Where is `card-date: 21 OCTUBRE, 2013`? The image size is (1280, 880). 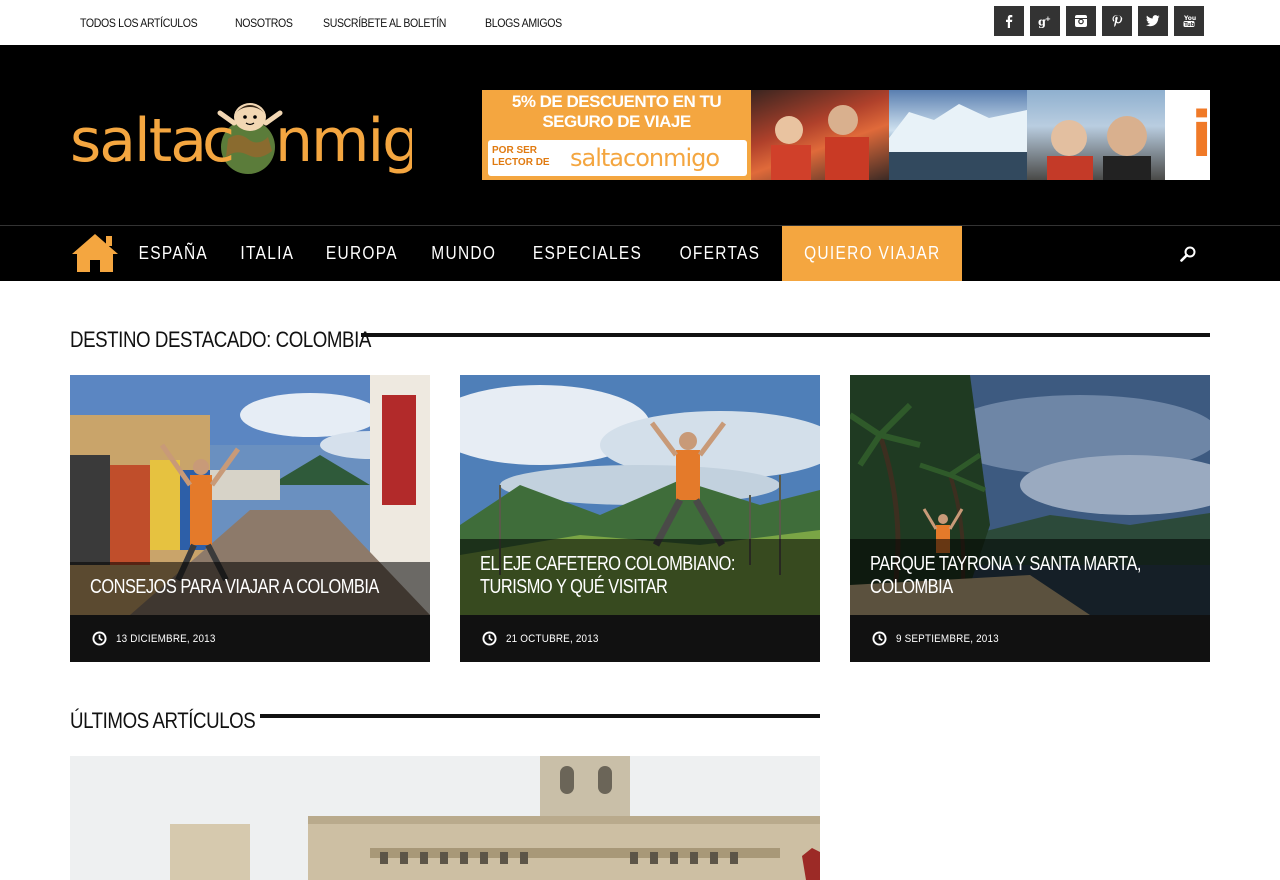
card-date: 21 OCTUBRE, 2013 is located at coordinates (552, 638).